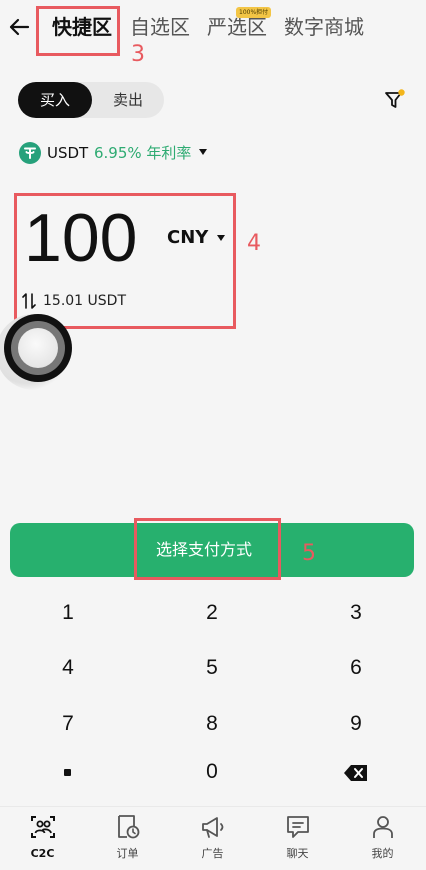 This screenshot has width=426, height=870. I want to click on nav-label-orders: 订单, so click(127, 853).